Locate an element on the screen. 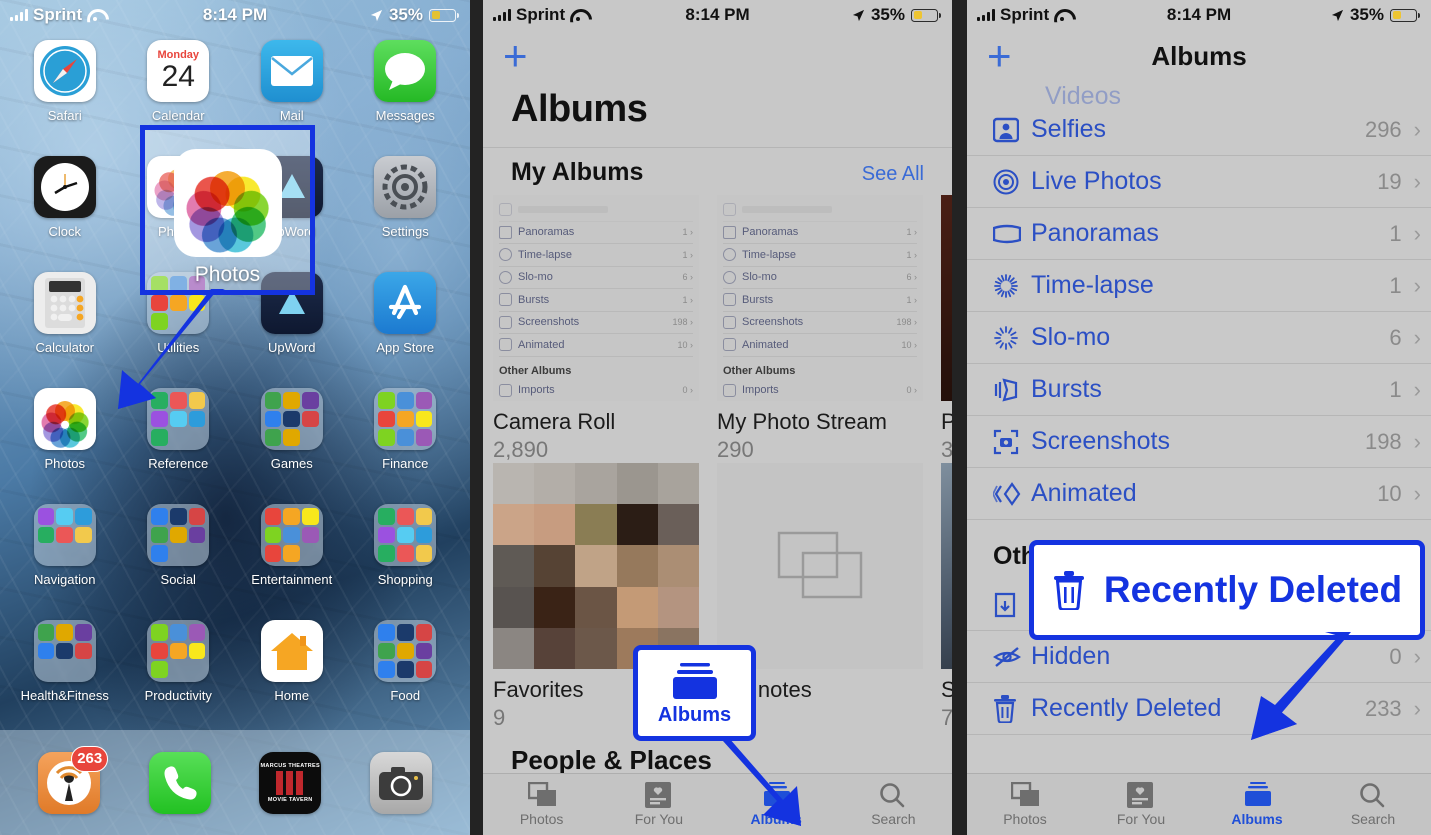  app-icon-settings: Settings is located at coordinates (406, 208).